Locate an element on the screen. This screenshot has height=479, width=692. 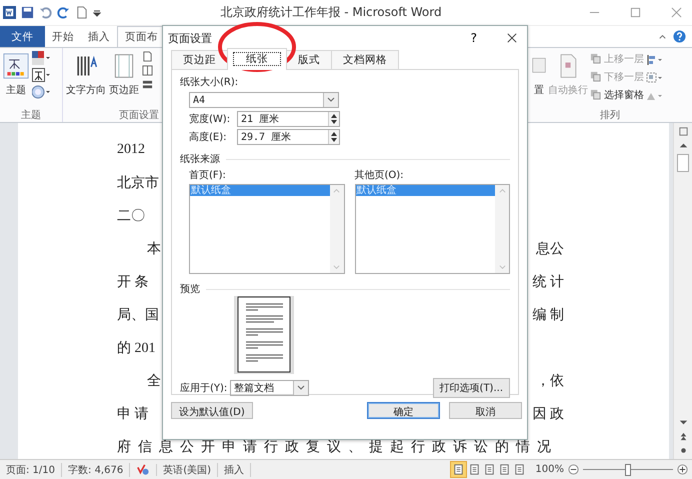
undo-icon is located at coordinates (45, 12).